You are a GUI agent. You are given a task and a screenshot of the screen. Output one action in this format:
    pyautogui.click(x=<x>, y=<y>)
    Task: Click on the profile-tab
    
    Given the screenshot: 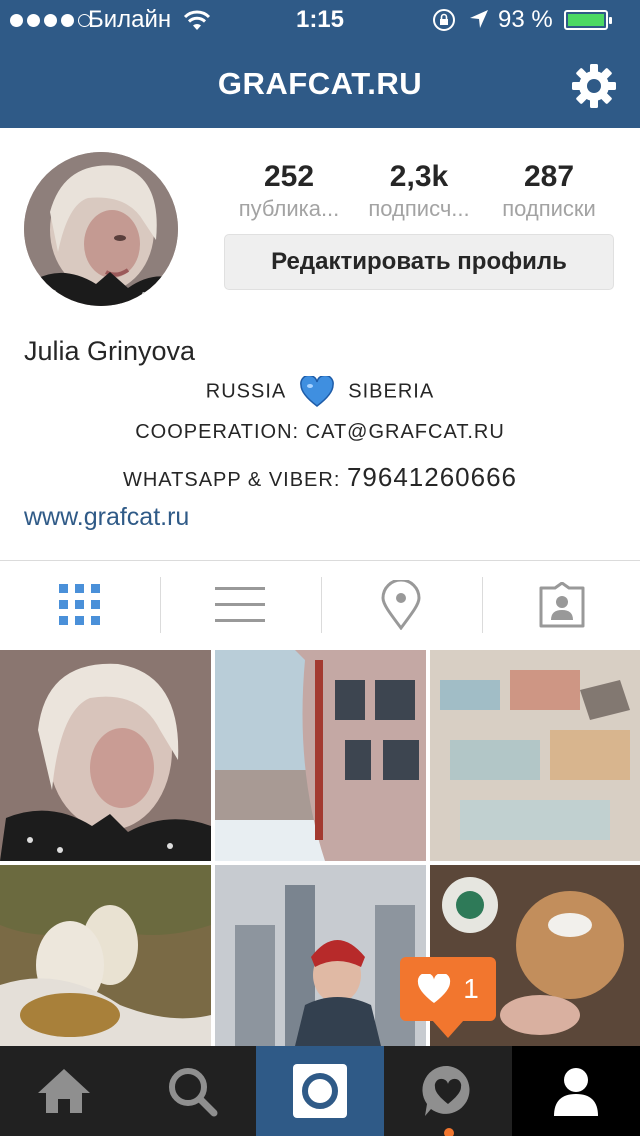 What is the action you would take?
    pyautogui.click(x=576, y=1091)
    